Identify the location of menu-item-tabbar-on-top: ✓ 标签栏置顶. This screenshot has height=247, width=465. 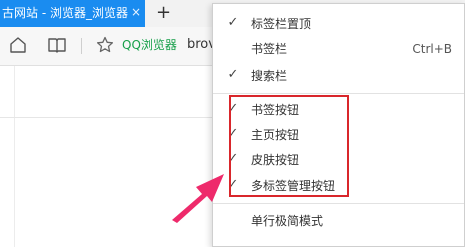
(338, 24).